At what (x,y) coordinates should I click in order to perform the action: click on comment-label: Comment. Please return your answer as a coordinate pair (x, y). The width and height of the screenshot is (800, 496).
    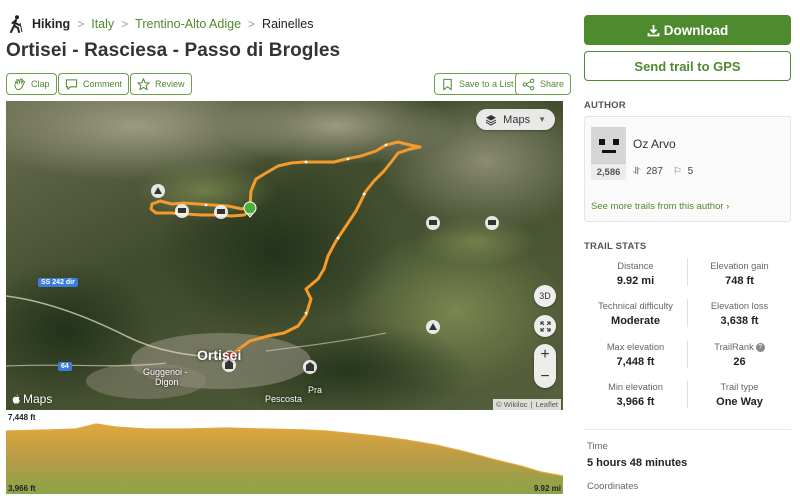
    Looking at the image, I should click on (103, 84).